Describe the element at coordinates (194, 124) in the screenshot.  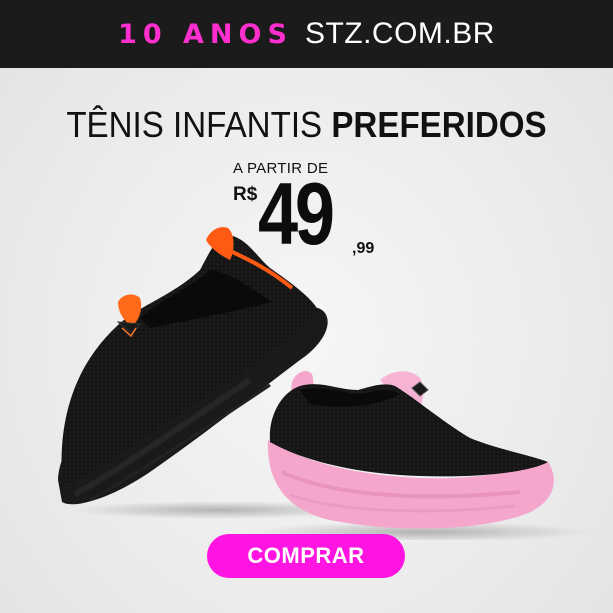
I see `headline-light: TÊNIS INFANTIS` at that location.